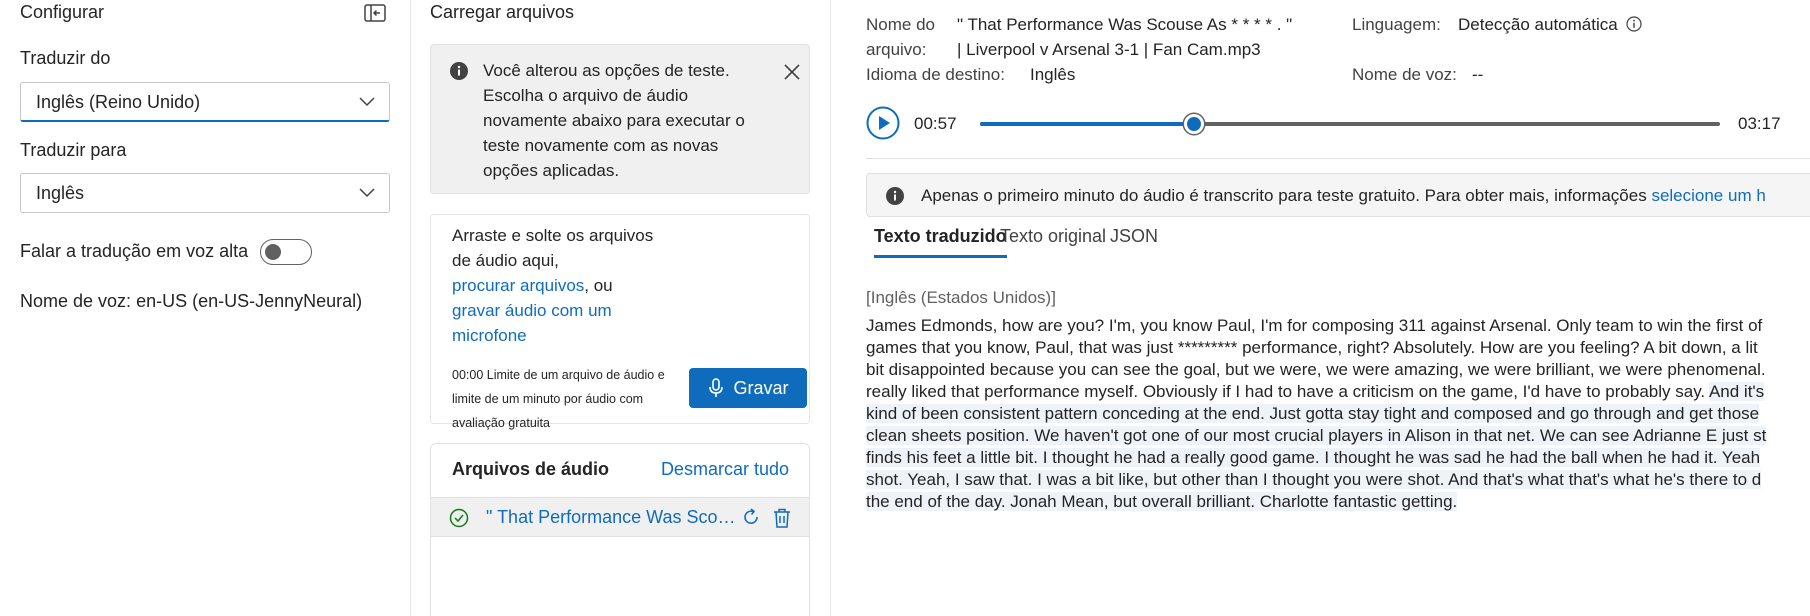 The image size is (1810, 616). Describe the element at coordinates (1053, 74) in the screenshot. I see `target-language-value: Inglês` at that location.